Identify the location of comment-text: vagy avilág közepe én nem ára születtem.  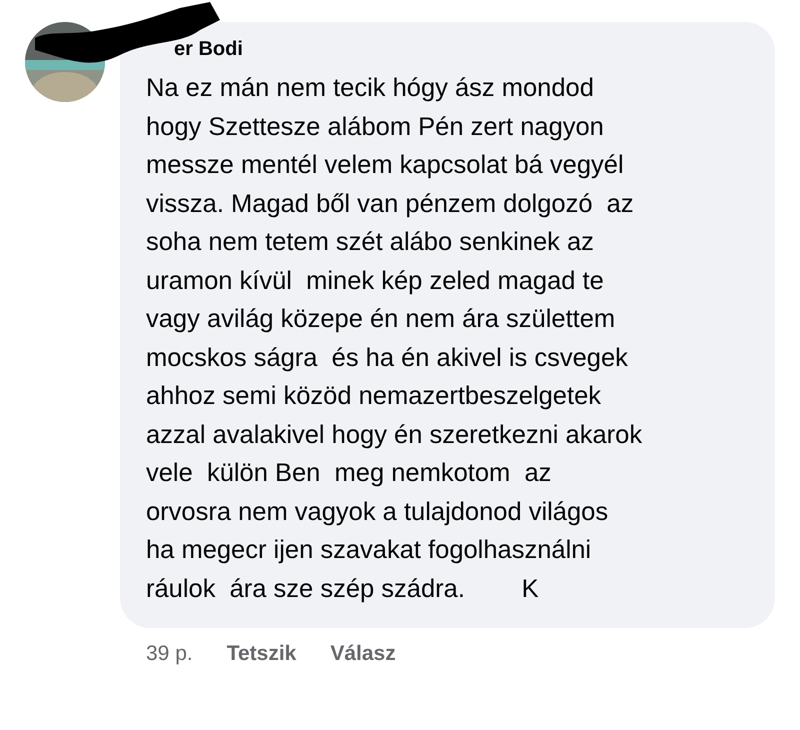
(381, 319).